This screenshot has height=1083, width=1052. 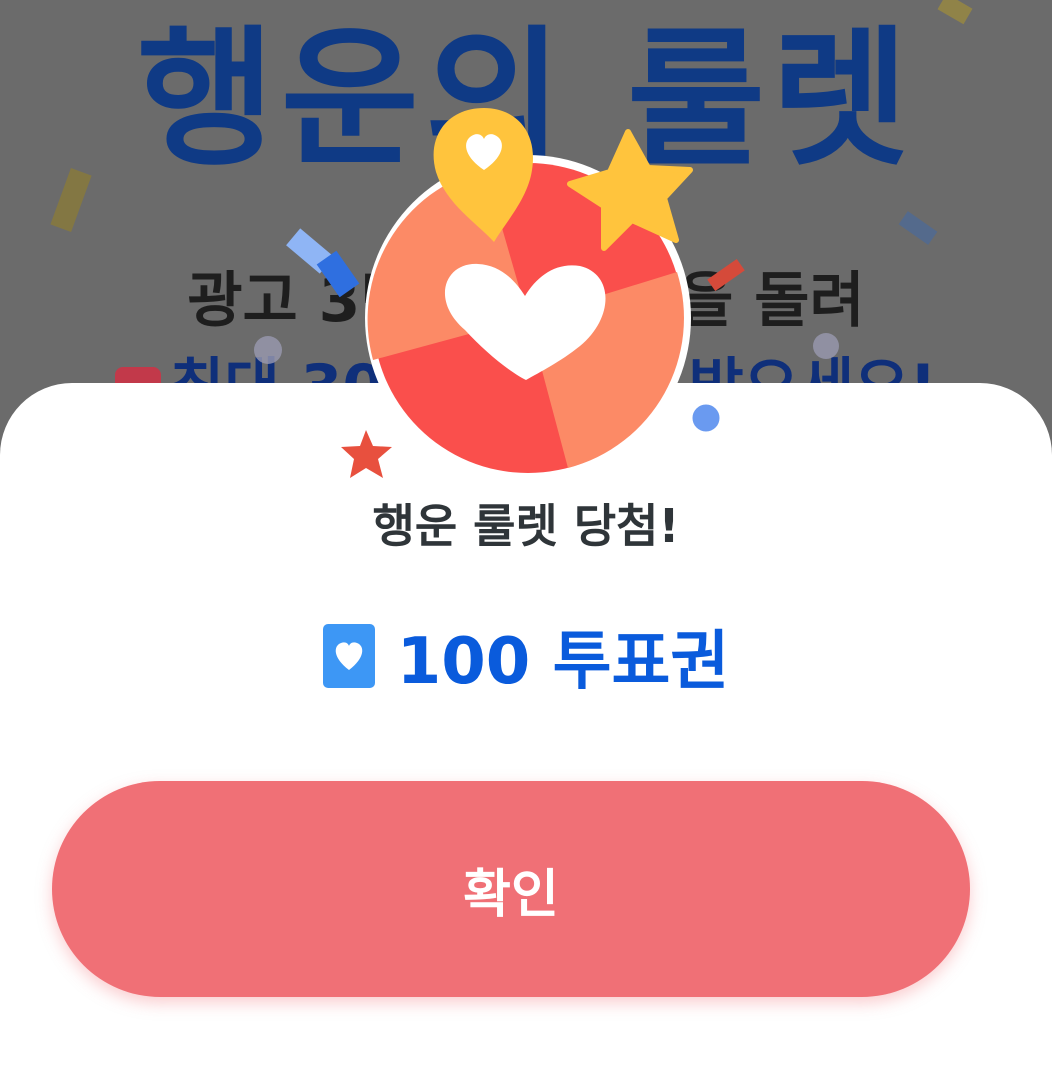 What do you see at coordinates (563, 662) in the screenshot?
I see `prize-text: 100 투표권` at bounding box center [563, 662].